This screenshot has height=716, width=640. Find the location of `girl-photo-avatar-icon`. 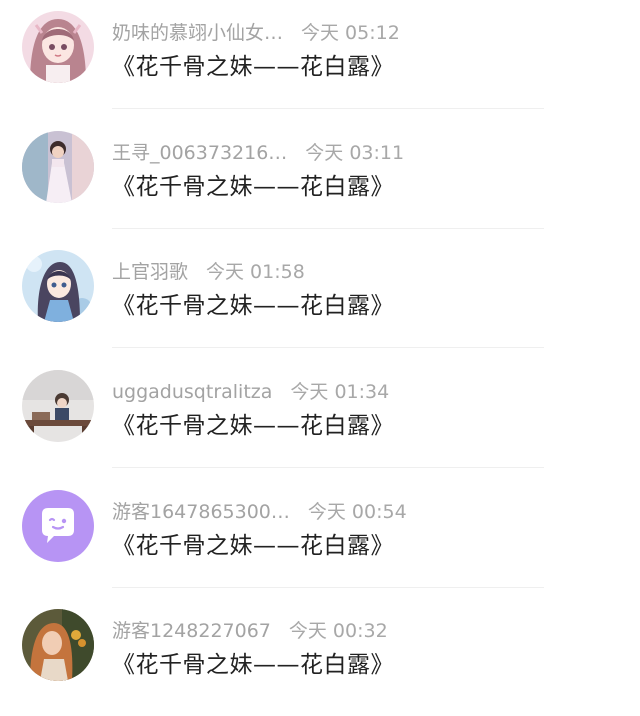

girl-photo-avatar-icon is located at coordinates (58, 167).